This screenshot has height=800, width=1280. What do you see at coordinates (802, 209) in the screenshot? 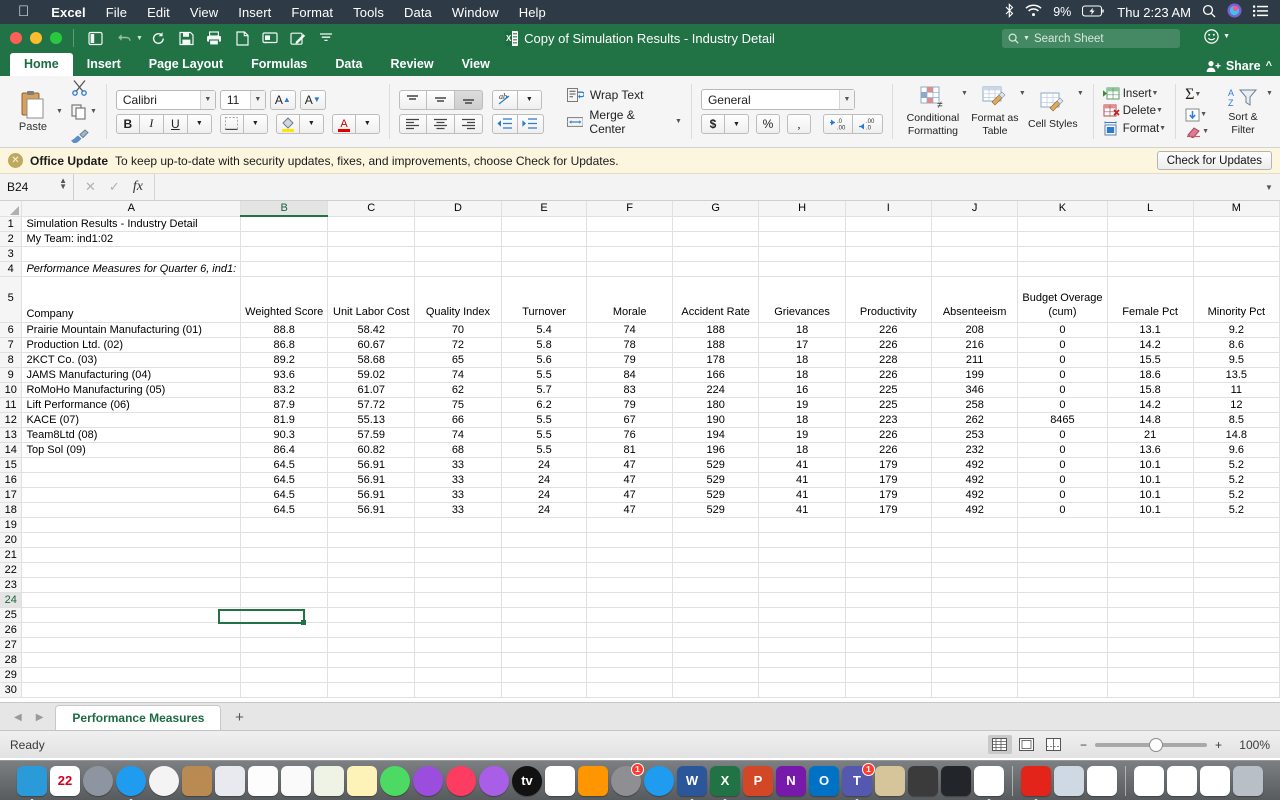
I see `column-header-h: H` at bounding box center [802, 209].